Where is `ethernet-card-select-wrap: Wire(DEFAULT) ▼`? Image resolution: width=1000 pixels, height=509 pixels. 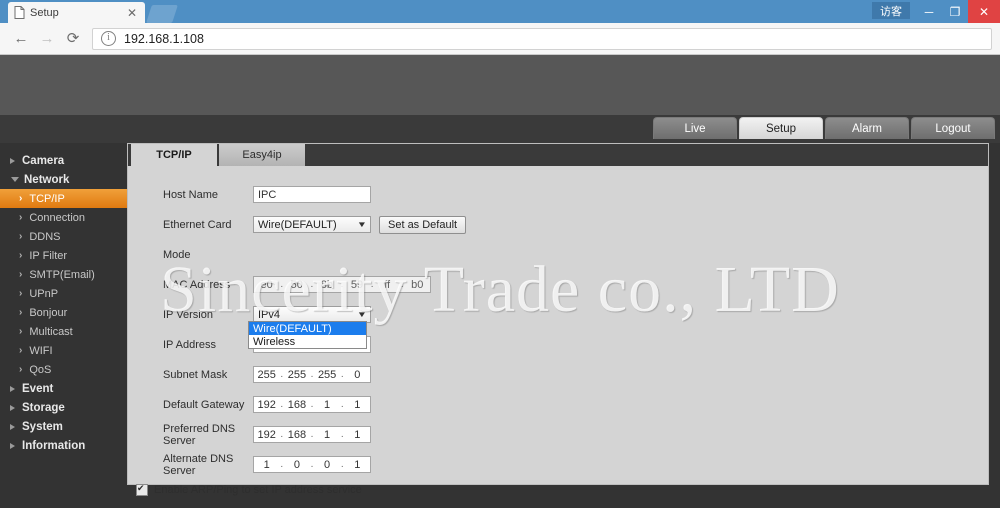
ethernet-card-select-wrap: Wire(DEFAULT) ▼ is located at coordinates (312, 224).